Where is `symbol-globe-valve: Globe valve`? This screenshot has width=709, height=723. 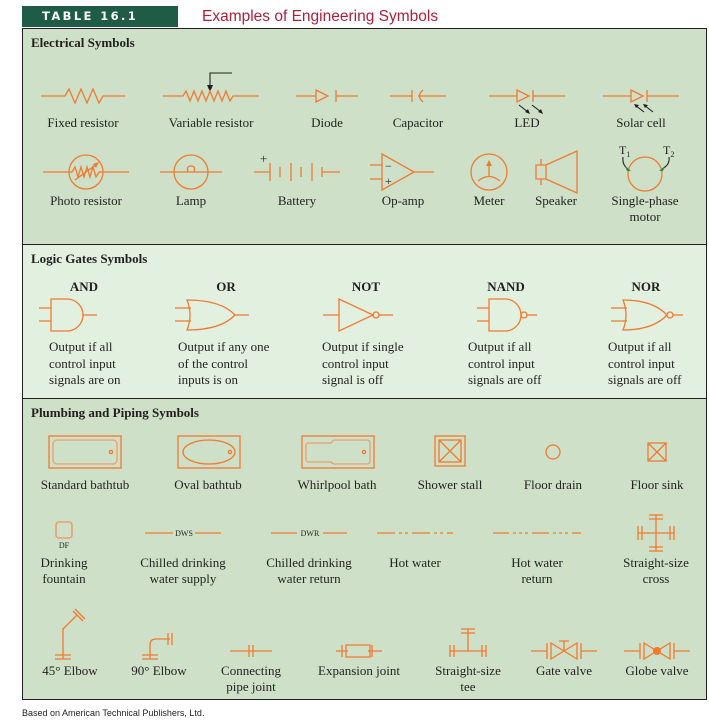 symbol-globe-valve: Globe valve is located at coordinates (657, 645).